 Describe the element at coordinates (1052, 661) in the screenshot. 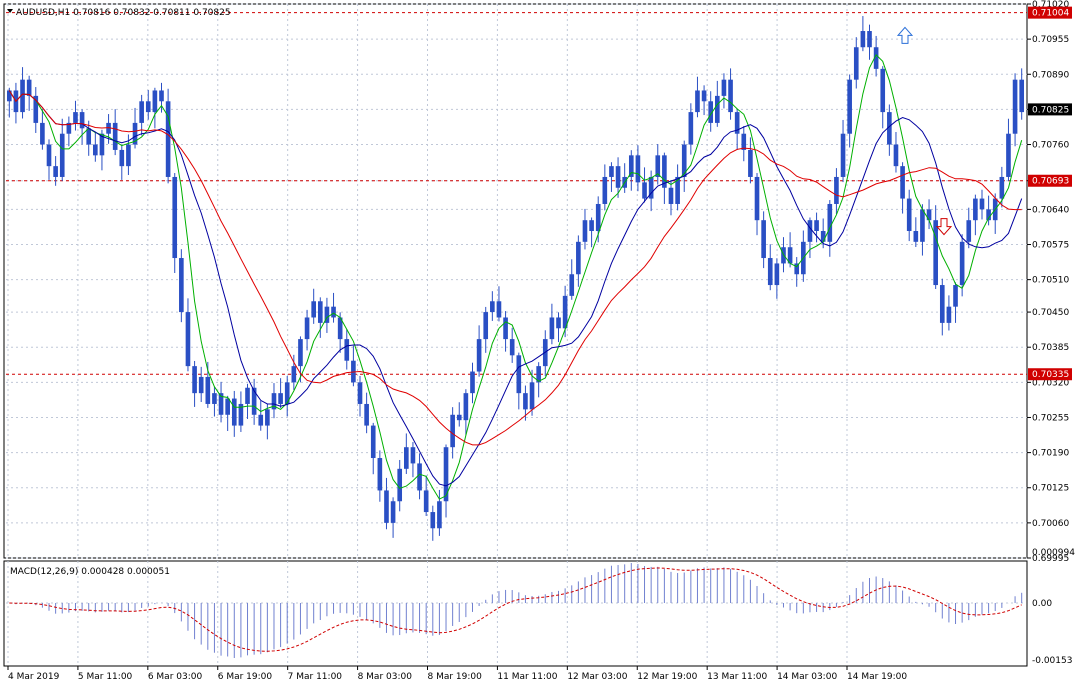

I see `macd-tick-label: -0.00153` at that location.